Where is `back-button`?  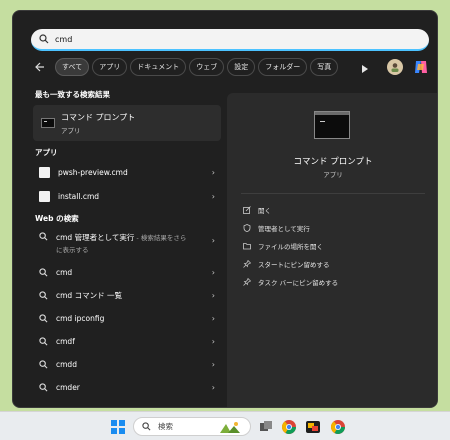
back-button is located at coordinates (40, 67).